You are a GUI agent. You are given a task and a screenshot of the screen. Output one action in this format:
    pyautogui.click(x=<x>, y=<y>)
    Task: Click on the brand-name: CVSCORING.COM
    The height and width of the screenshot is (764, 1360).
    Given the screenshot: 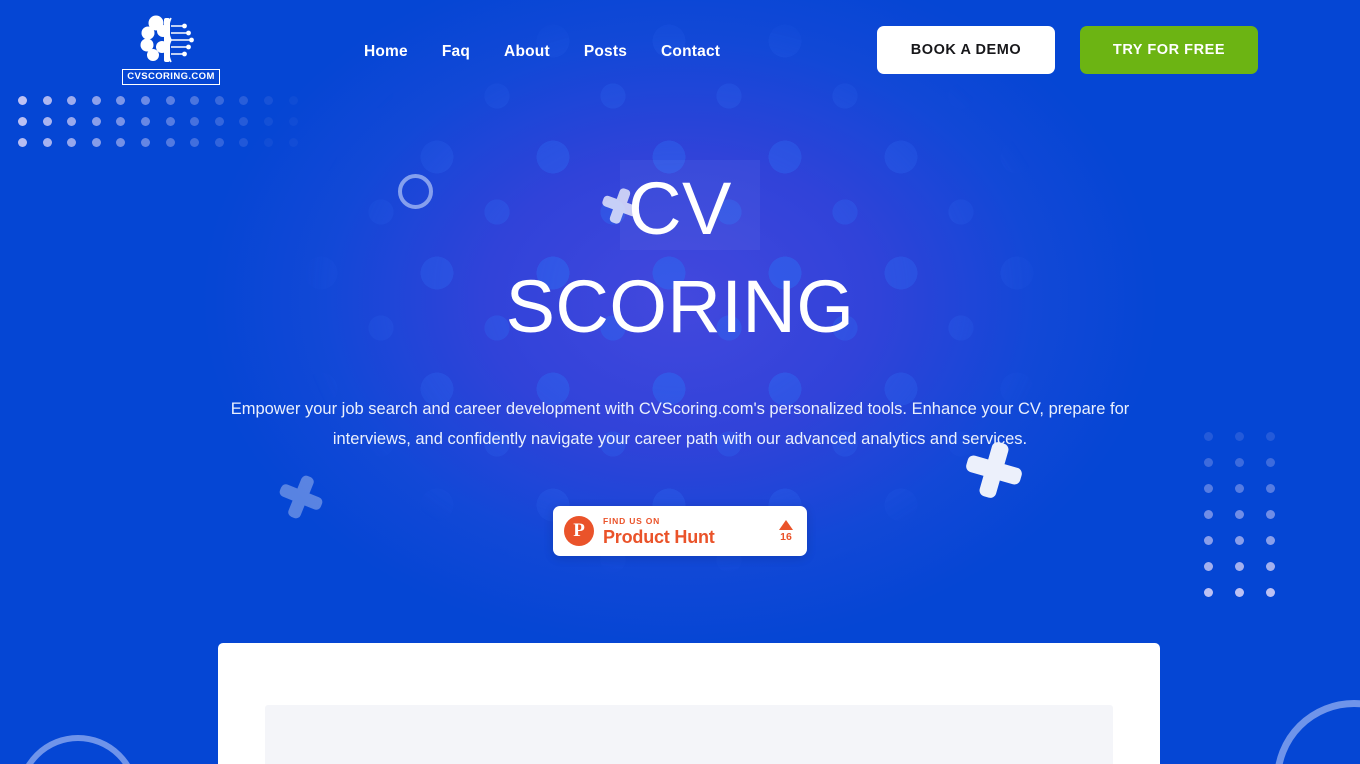 What is the action you would take?
    pyautogui.click(x=171, y=77)
    